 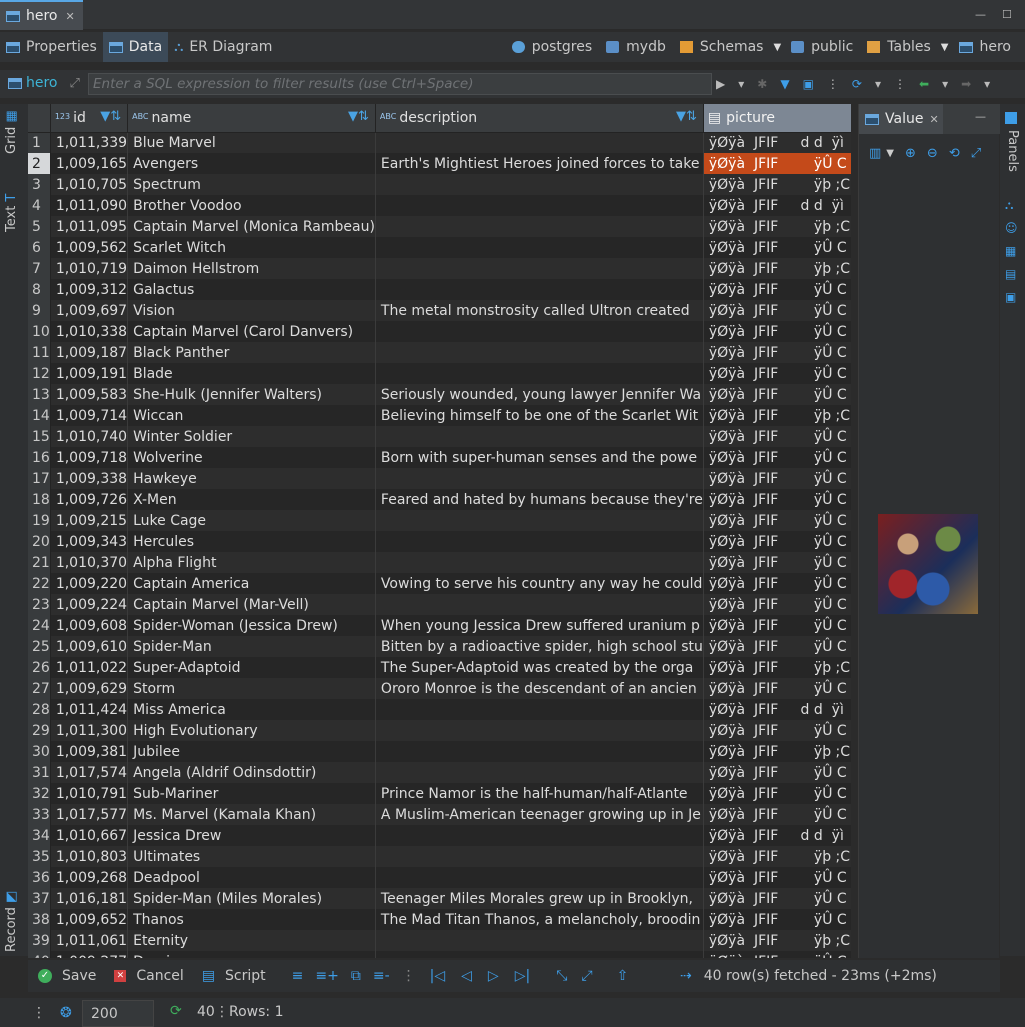 I want to click on name-cell: Galactus, so click(x=251, y=289).